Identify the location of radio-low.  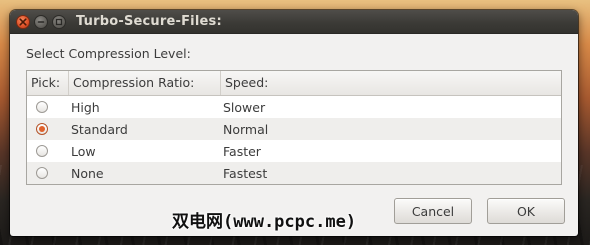
(42, 151).